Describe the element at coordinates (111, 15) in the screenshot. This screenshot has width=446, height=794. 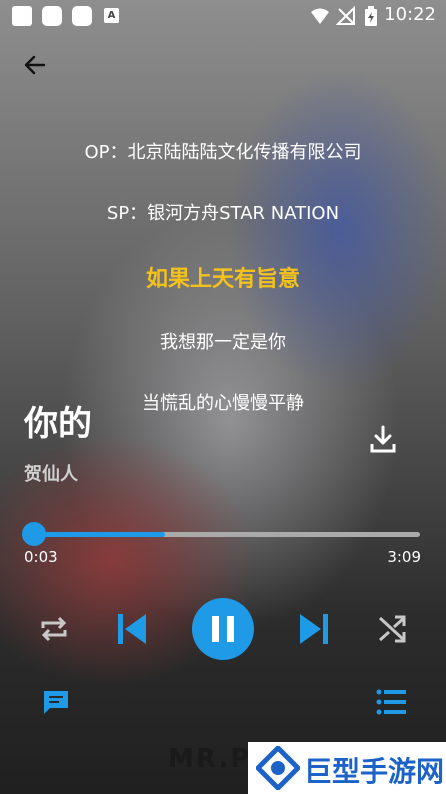
I see `app-notification-icon: A` at that location.